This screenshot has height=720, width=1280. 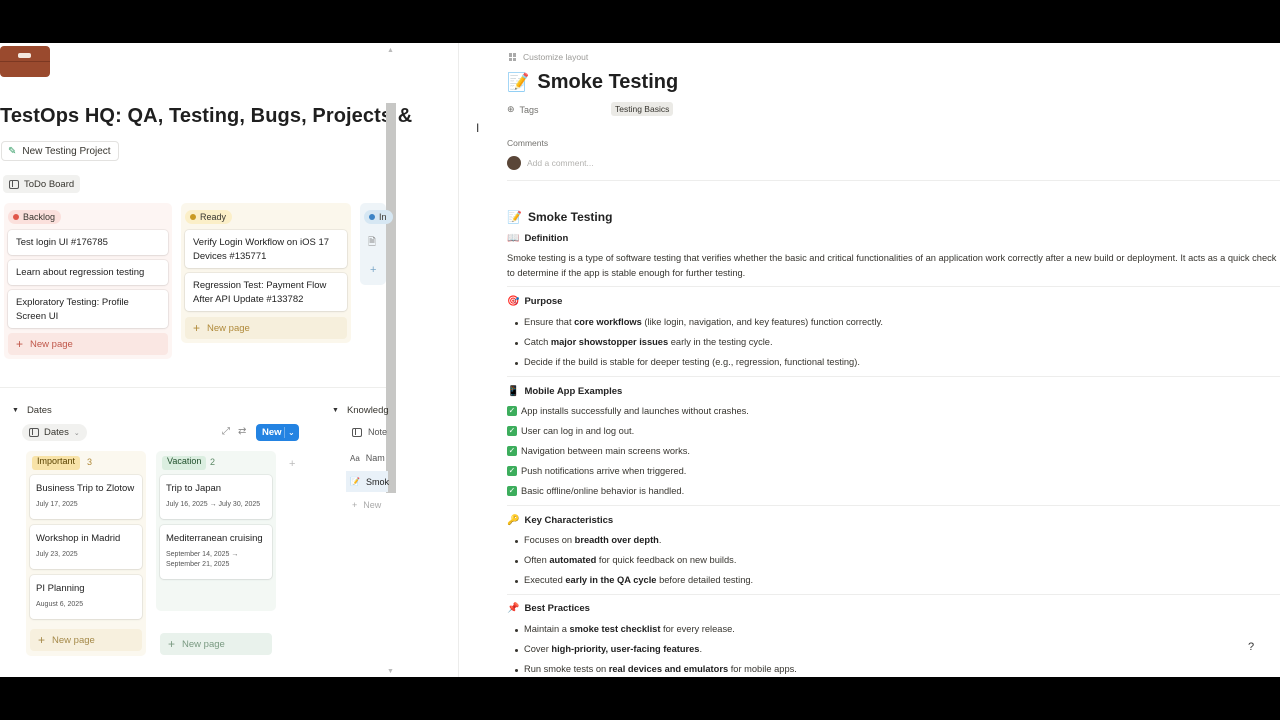 What do you see at coordinates (86, 547) in the screenshot?
I see `date-card: Workshop in Madrid July 23, 2025` at bounding box center [86, 547].